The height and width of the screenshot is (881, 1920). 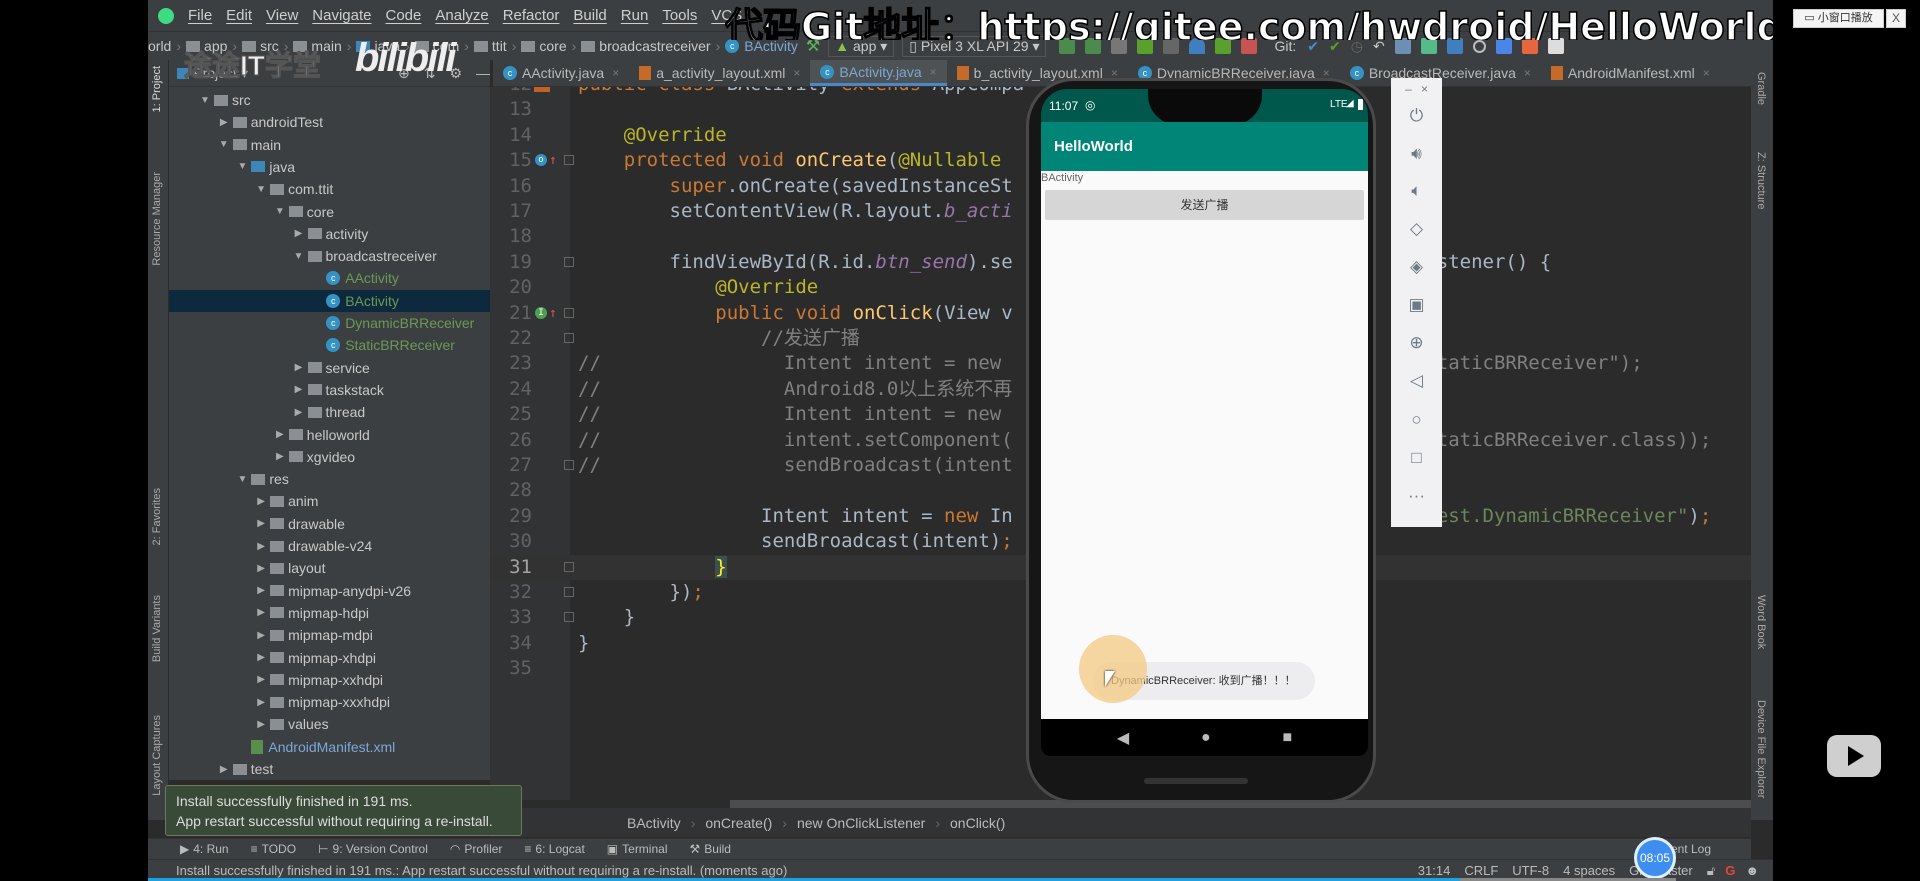 What do you see at coordinates (329, 680) in the screenshot?
I see `tree-item: ▶ mipmap-xxhdpi` at bounding box center [329, 680].